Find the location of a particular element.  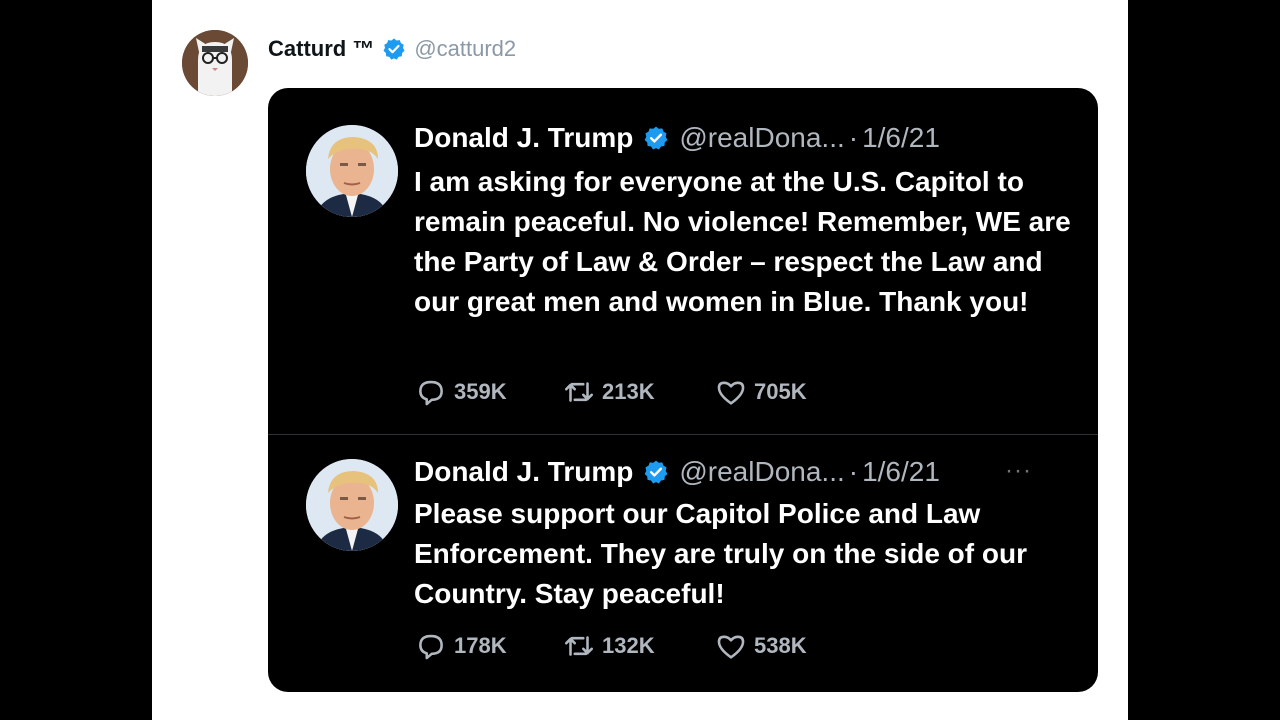

tweet-actions: 359K 213K 705K is located at coordinates (610, 392).